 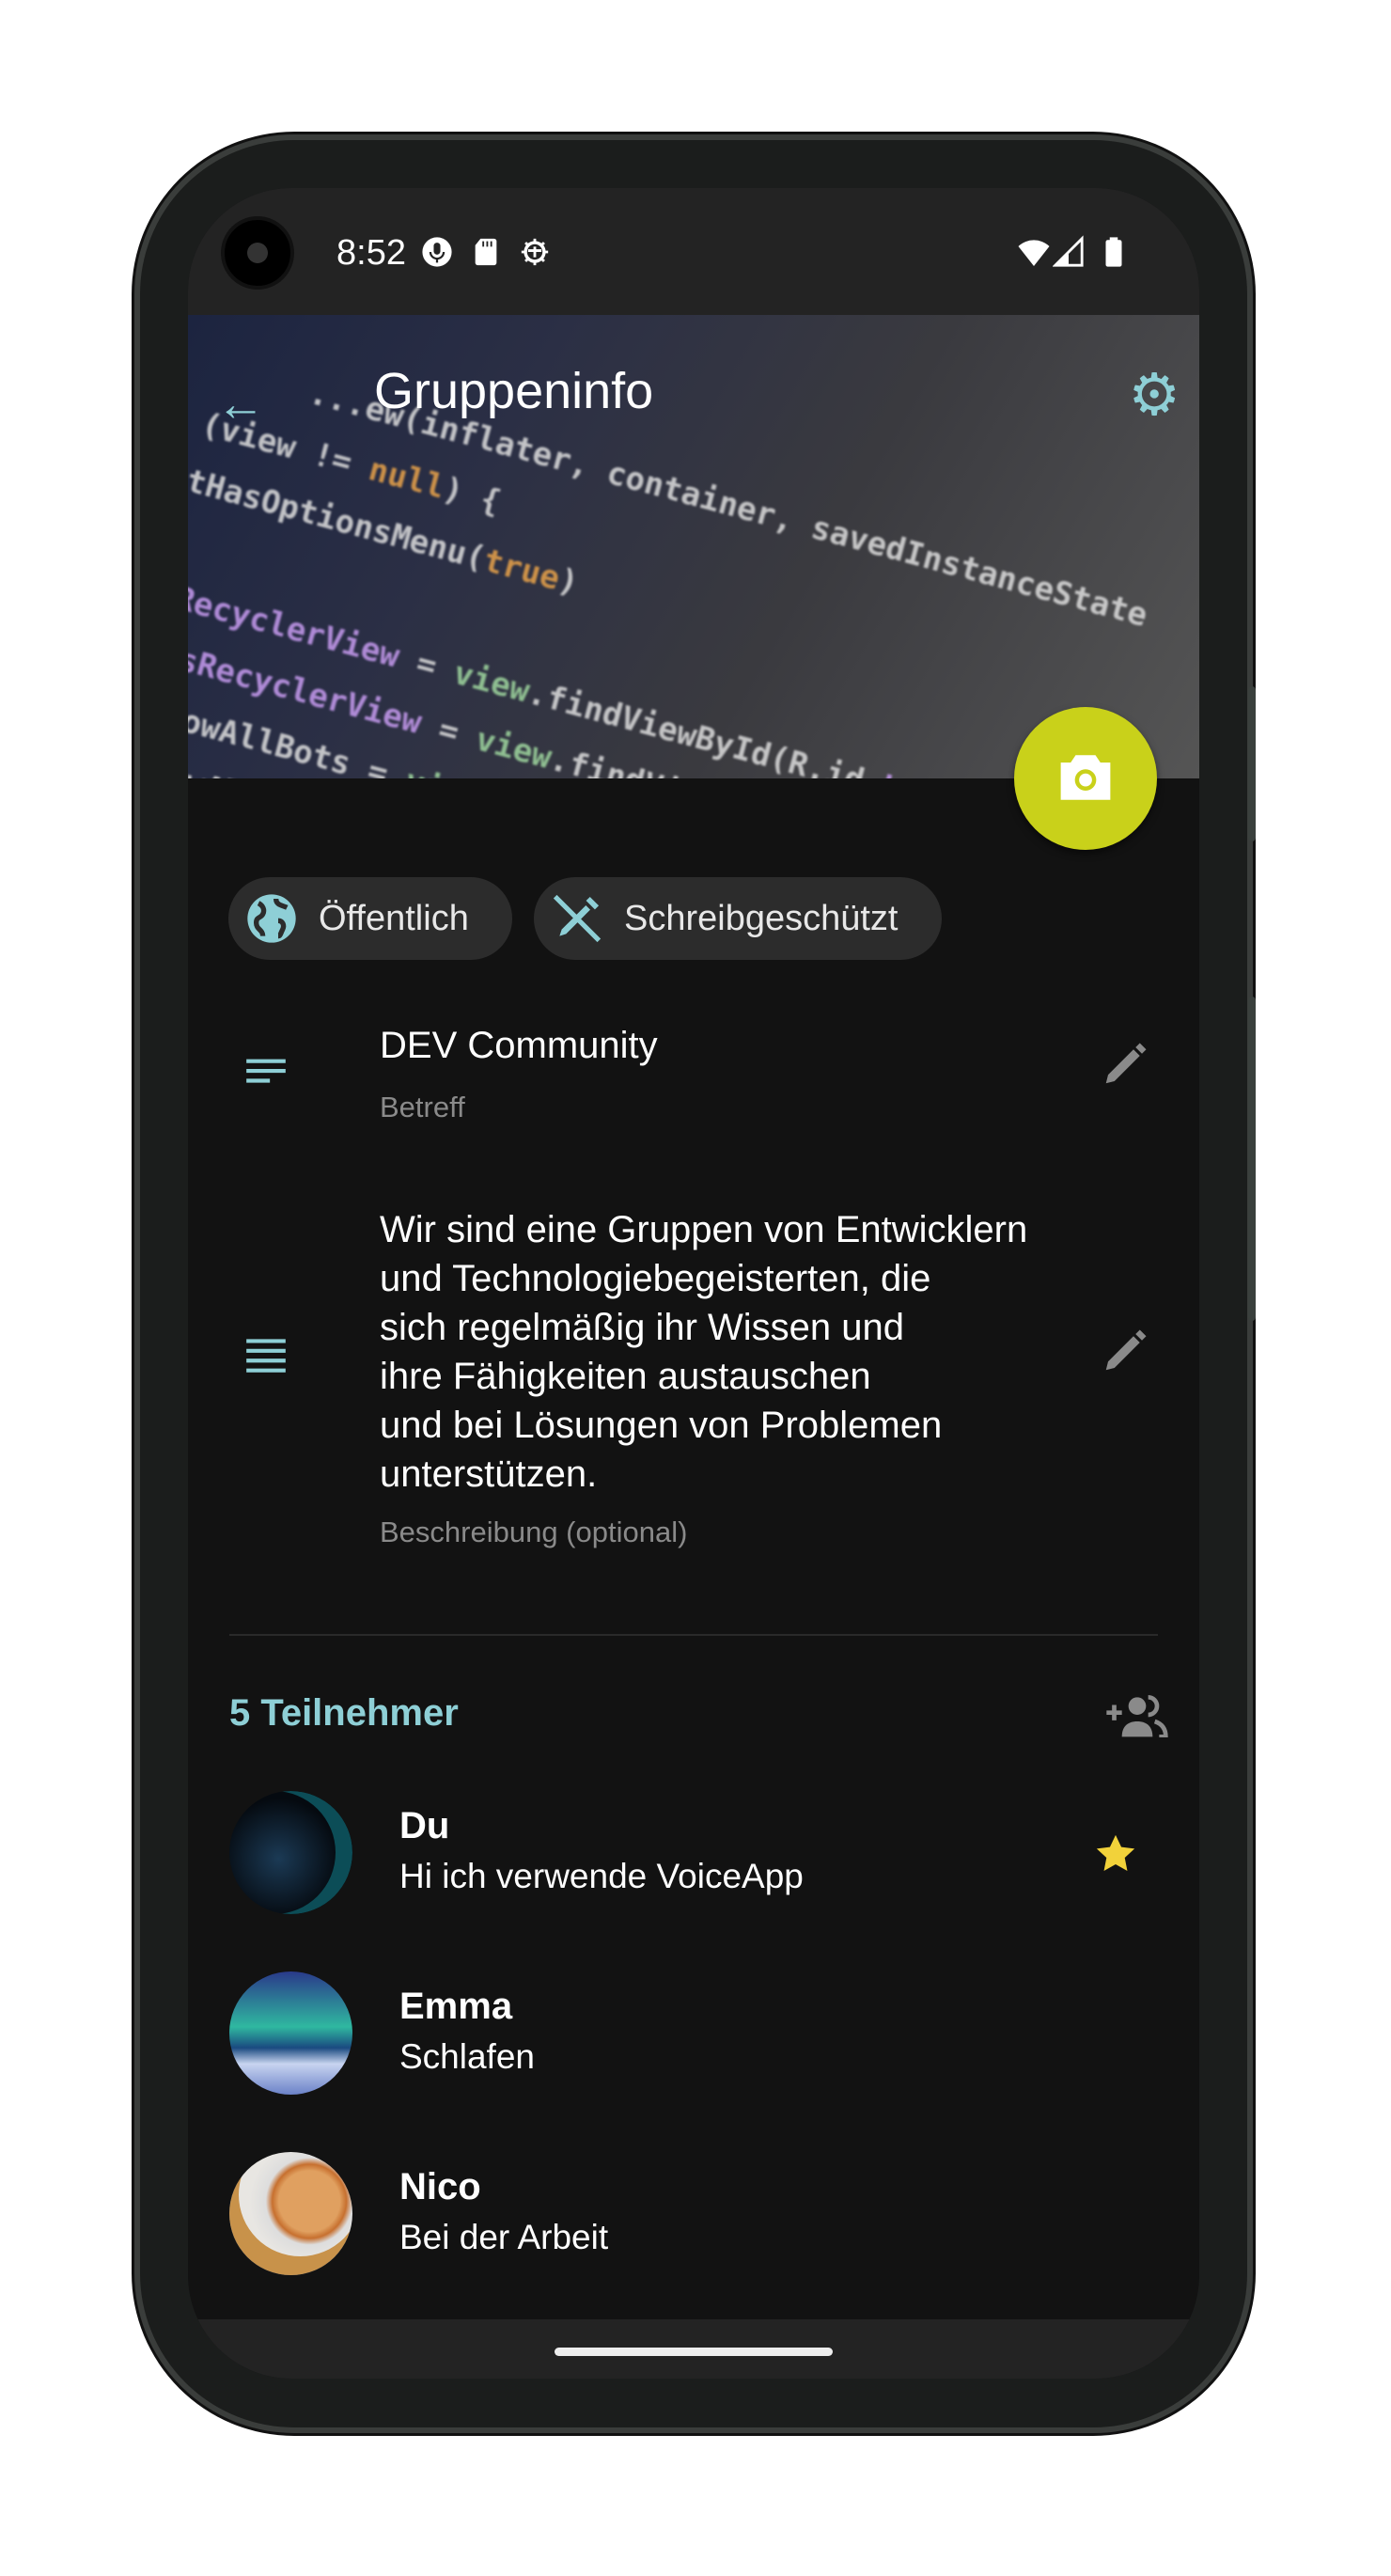 I want to click on description-line: und Technologiebegeisterten, die, so click(x=655, y=1279).